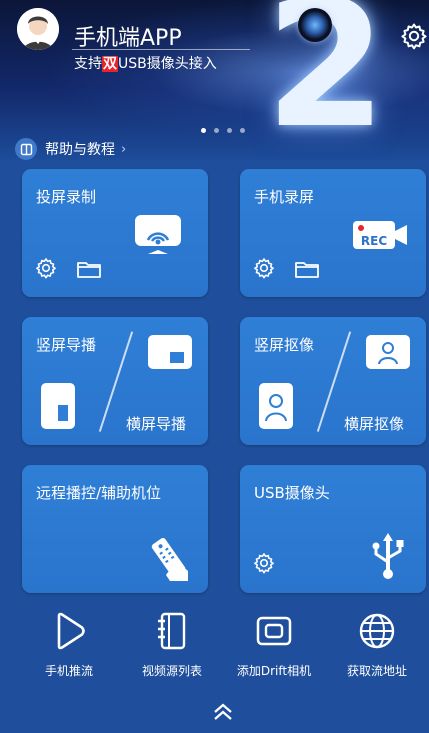  I want to click on card-remote-control: 远程播控/辅助机位, so click(115, 529).